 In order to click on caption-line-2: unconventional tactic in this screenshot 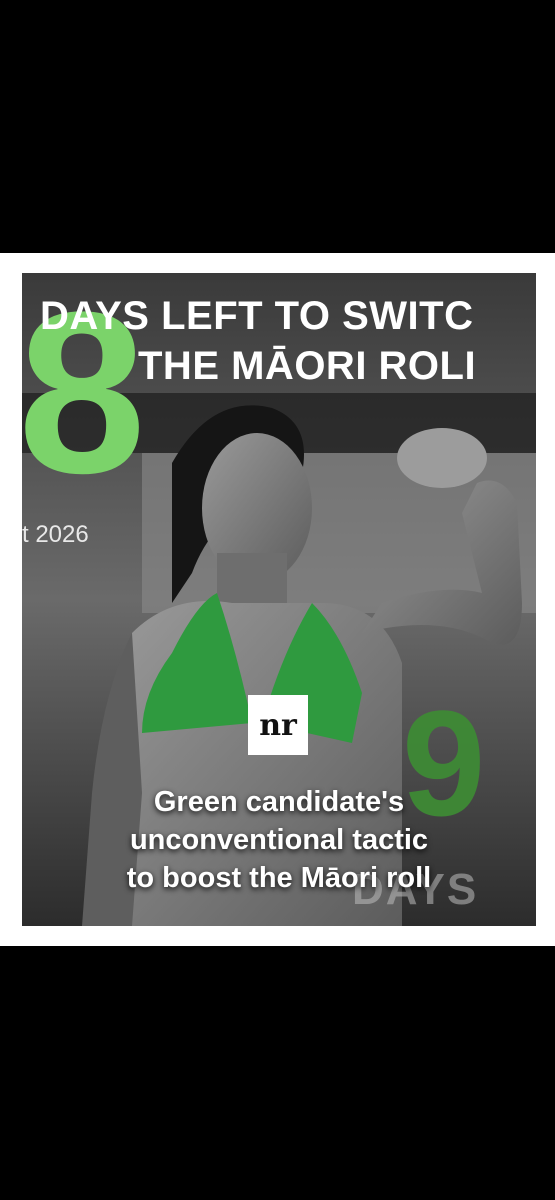, I will do `click(279, 840)`.